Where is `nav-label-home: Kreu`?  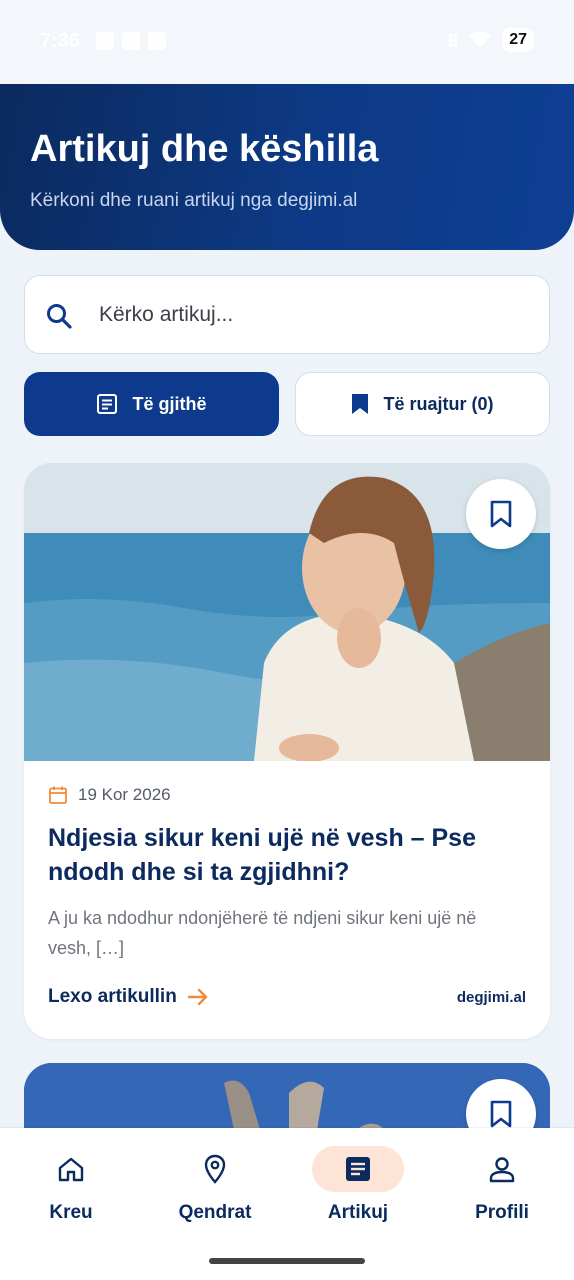 nav-label-home: Kreu is located at coordinates (71, 1212).